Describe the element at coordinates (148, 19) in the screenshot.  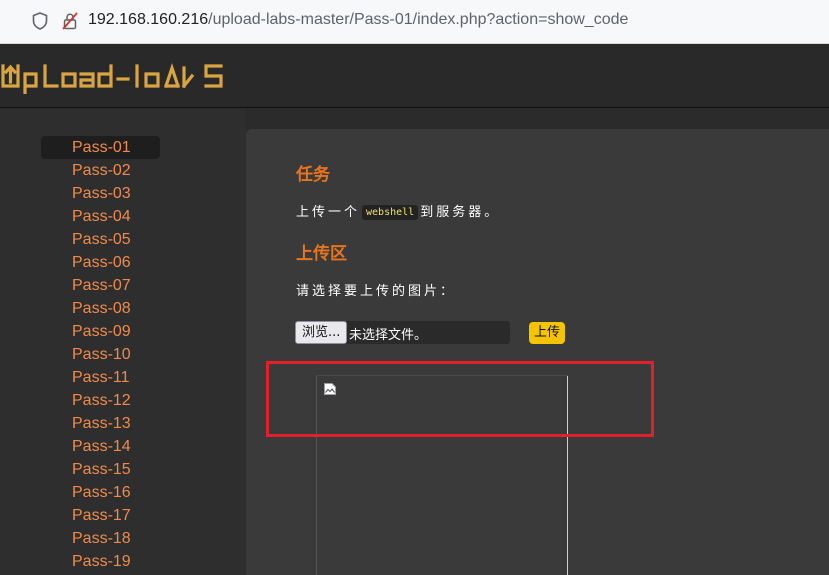
I see `url-host: 192.168.160.216` at that location.